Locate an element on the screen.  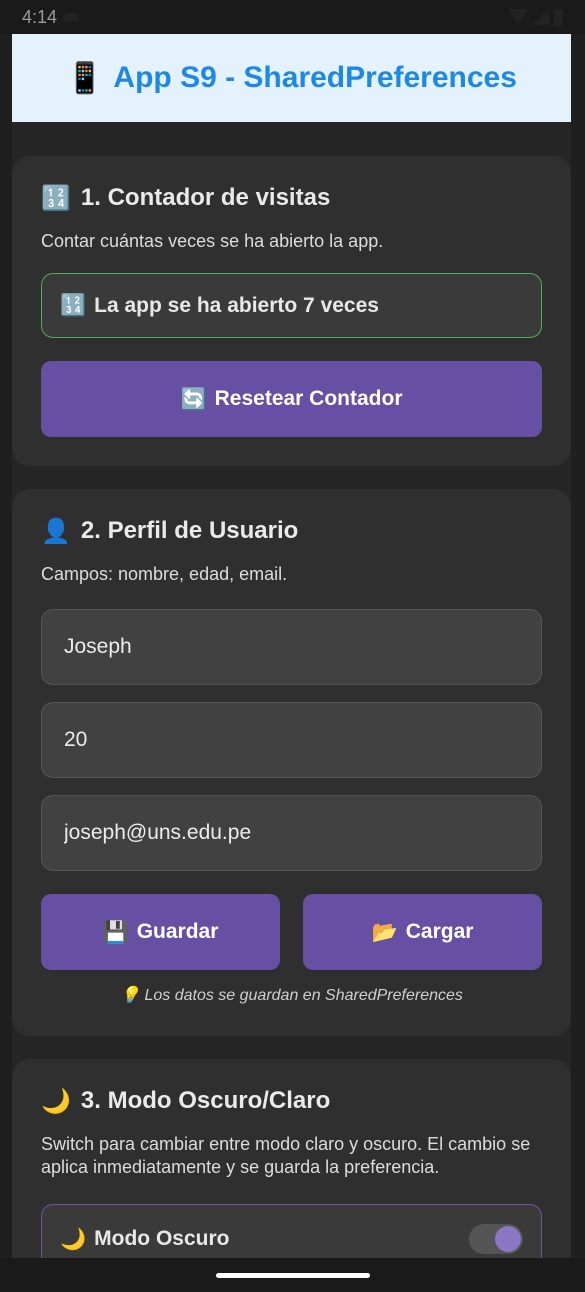
dark-mode-toggle is located at coordinates (496, 1239).